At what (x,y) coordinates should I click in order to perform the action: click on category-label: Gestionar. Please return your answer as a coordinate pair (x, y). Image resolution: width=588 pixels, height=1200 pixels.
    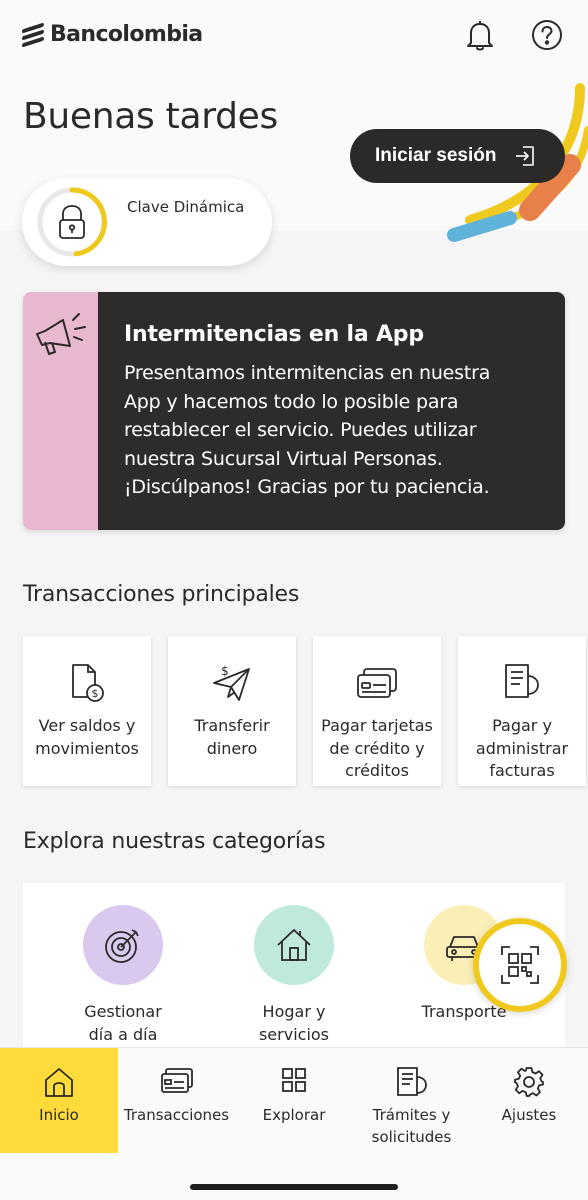
    Looking at the image, I should click on (123, 1011).